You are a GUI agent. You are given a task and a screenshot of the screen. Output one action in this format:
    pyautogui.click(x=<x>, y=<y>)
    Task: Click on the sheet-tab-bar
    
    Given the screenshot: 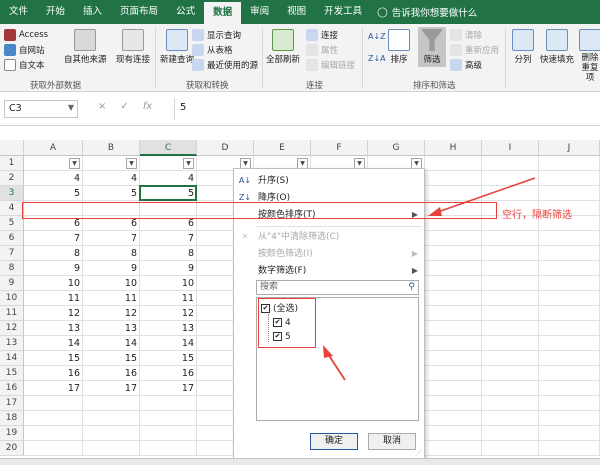 What is the action you would take?
    pyautogui.click(x=300, y=461)
    